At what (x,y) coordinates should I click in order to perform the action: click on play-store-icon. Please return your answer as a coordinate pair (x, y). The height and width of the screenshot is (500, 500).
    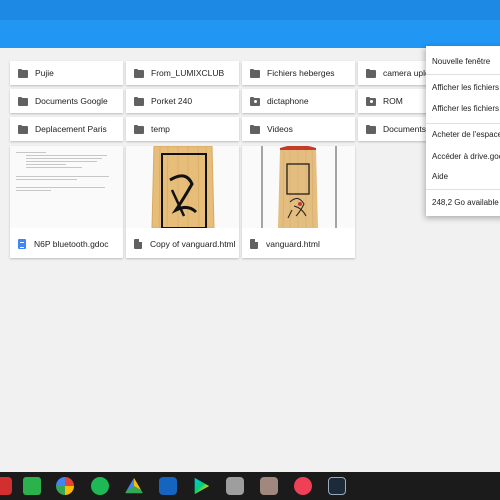
    Looking at the image, I should click on (202, 486).